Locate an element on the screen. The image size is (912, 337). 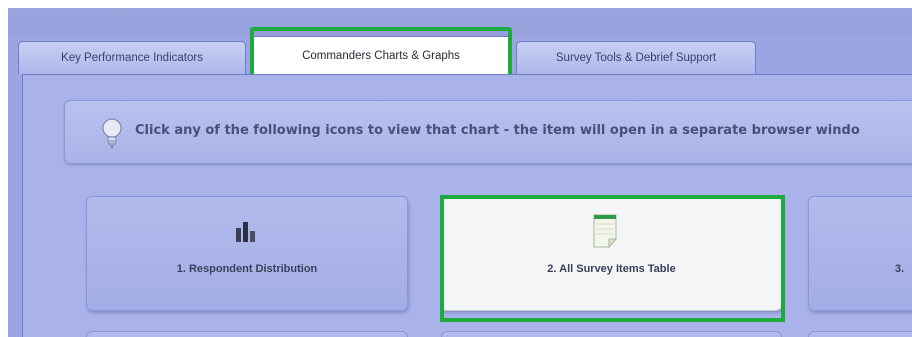
lightbulb-icon is located at coordinates (112, 133).